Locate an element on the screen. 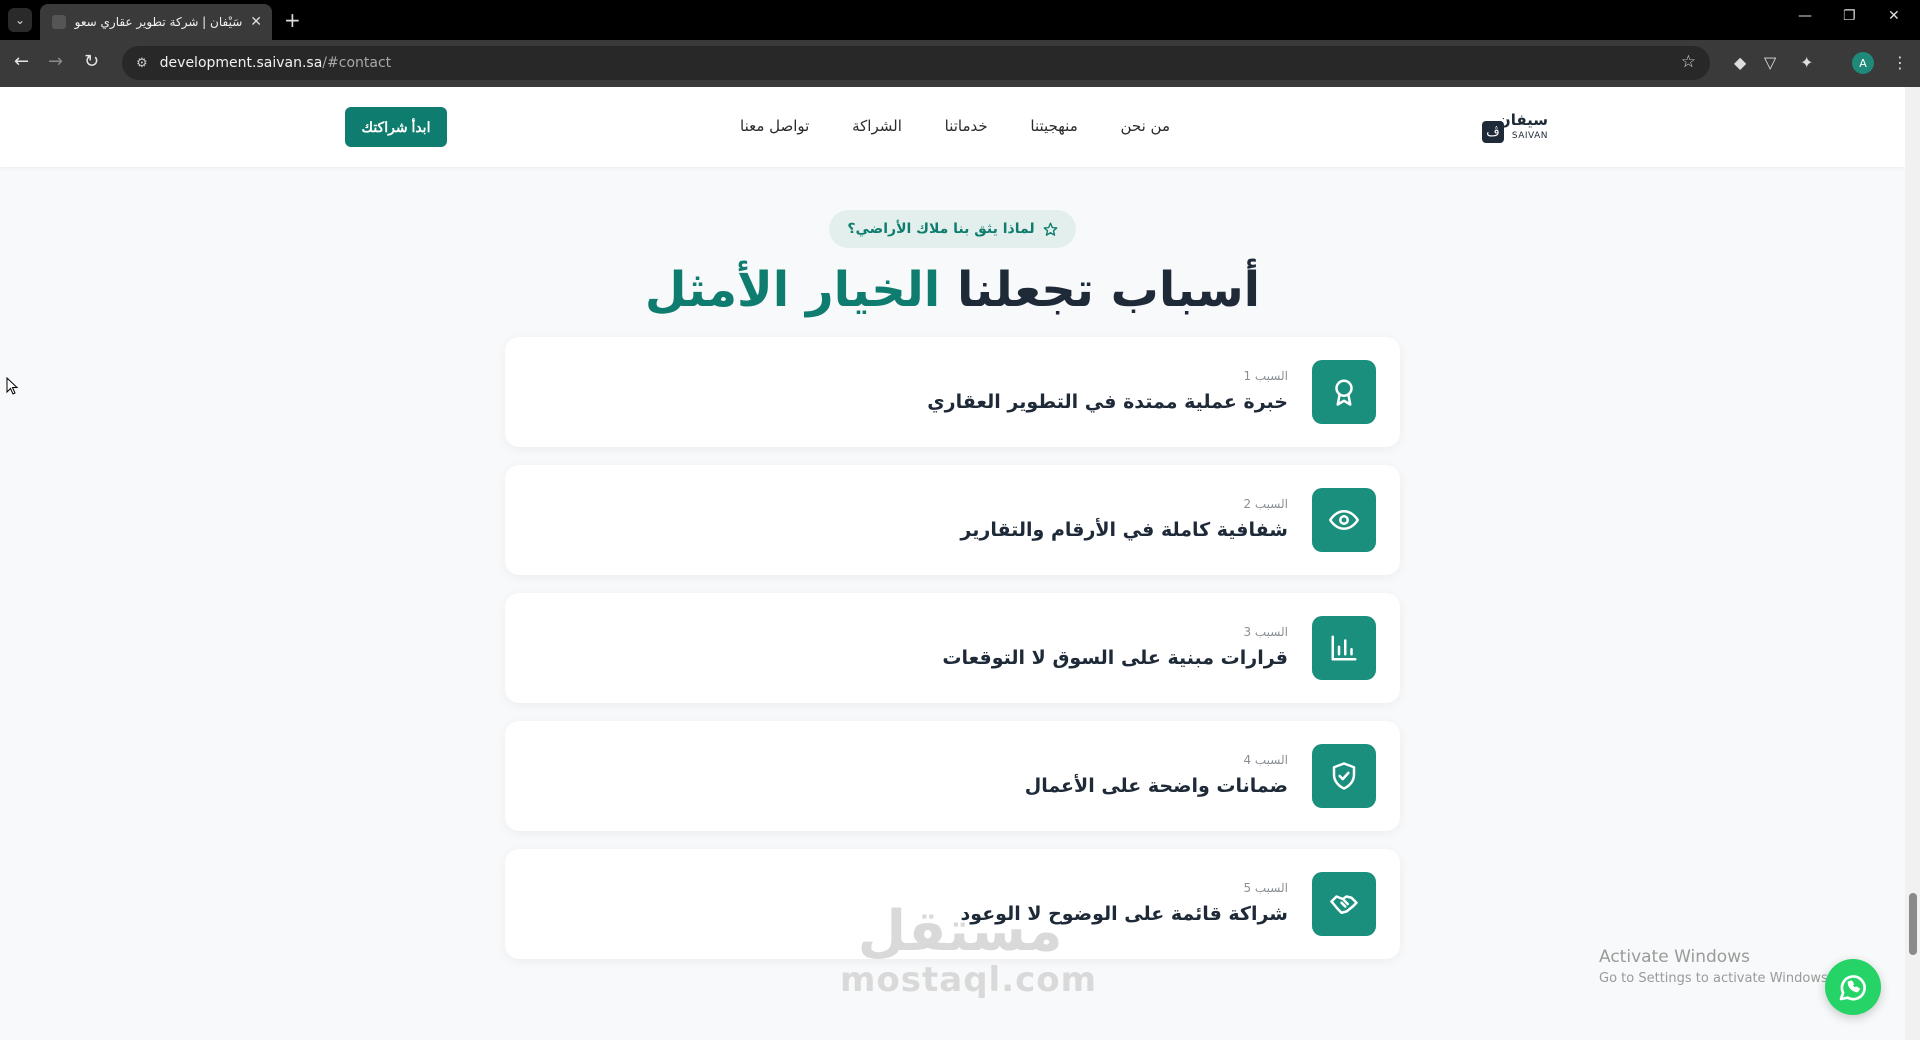  browser-menu-icon: ⋮ is located at coordinates (1900, 62).